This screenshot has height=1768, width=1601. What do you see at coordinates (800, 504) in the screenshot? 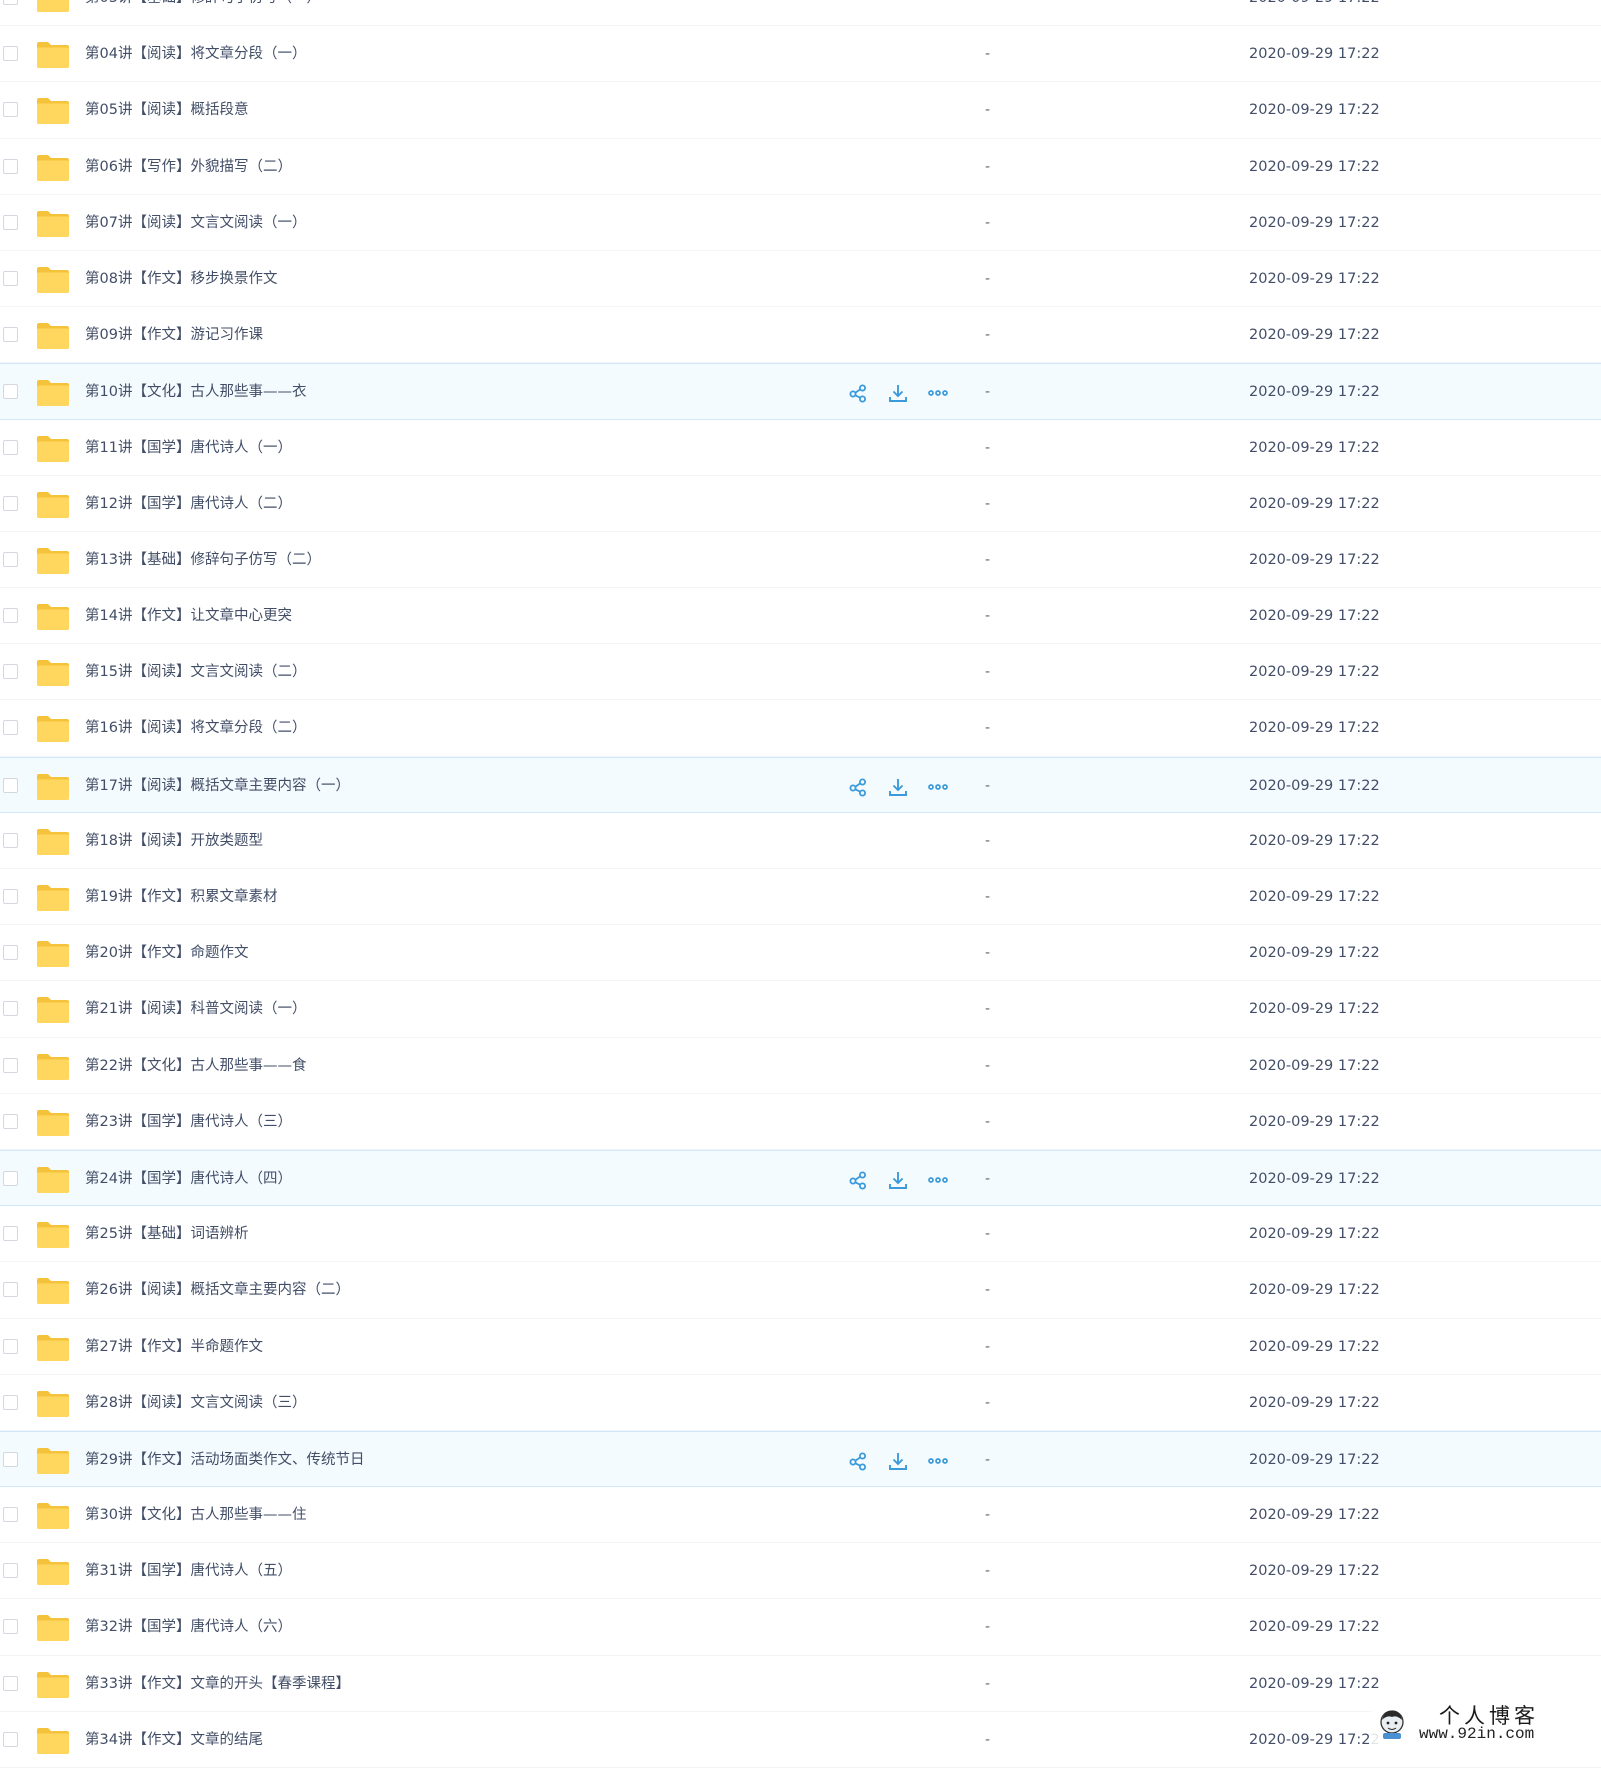
I see `file-row: 第12讲【国学】唐代诗人（二） - 2020-09-29 17:22` at bounding box center [800, 504].